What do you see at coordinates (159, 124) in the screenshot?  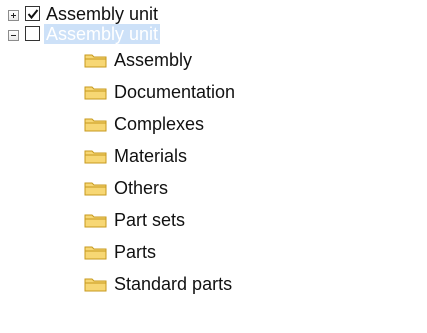 I see `child-label: Complexes` at bounding box center [159, 124].